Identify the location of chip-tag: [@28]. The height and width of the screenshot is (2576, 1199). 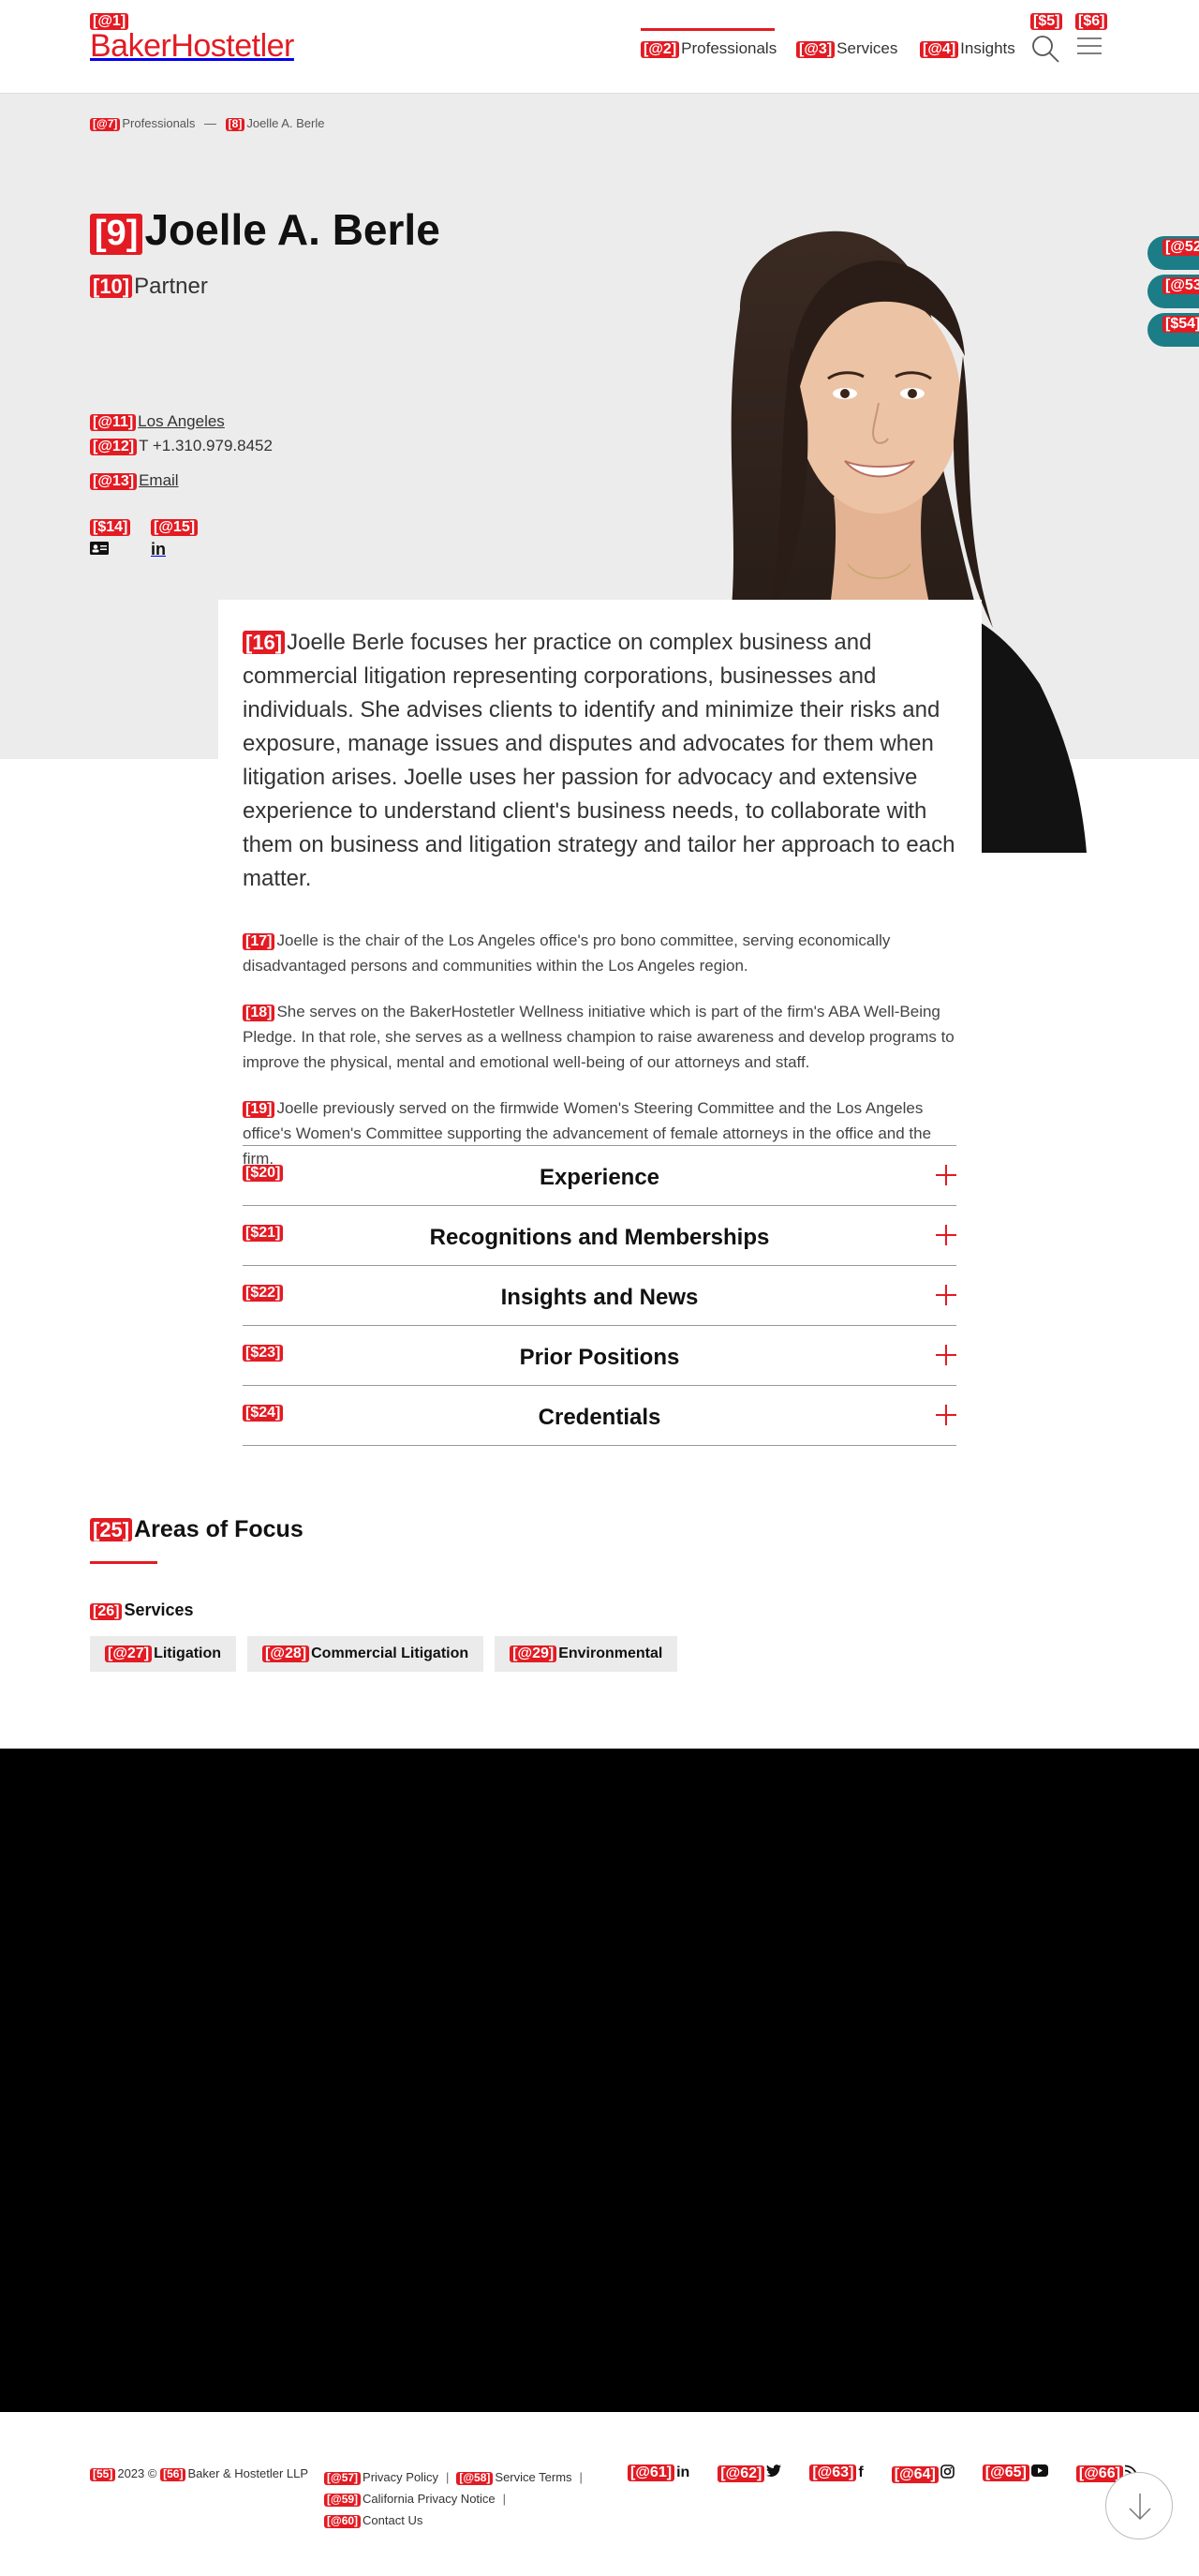
(286, 1654).